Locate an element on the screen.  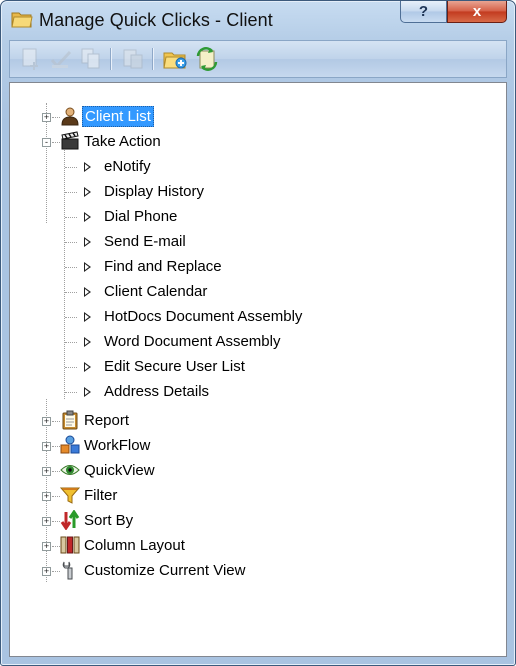
clipboard-icon is located at coordinates (70, 420).